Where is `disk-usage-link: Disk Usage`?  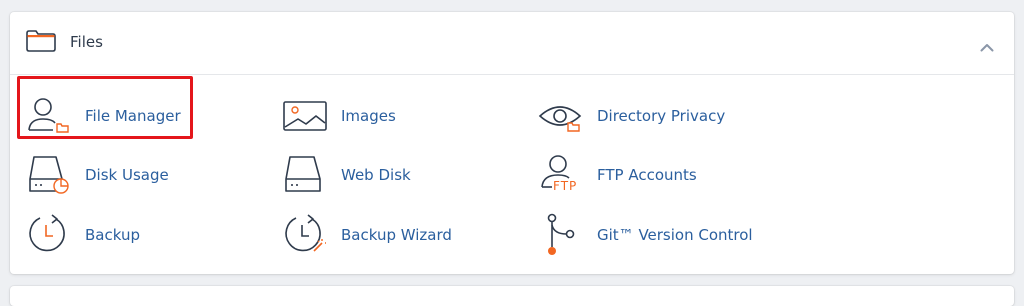 disk-usage-link: Disk Usage is located at coordinates (97, 175).